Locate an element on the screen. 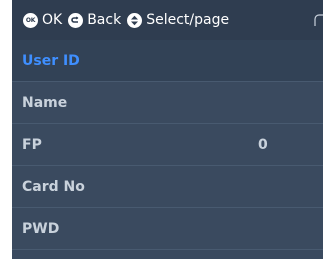 The image size is (323, 259). hint-back-label: Back is located at coordinates (104, 20).